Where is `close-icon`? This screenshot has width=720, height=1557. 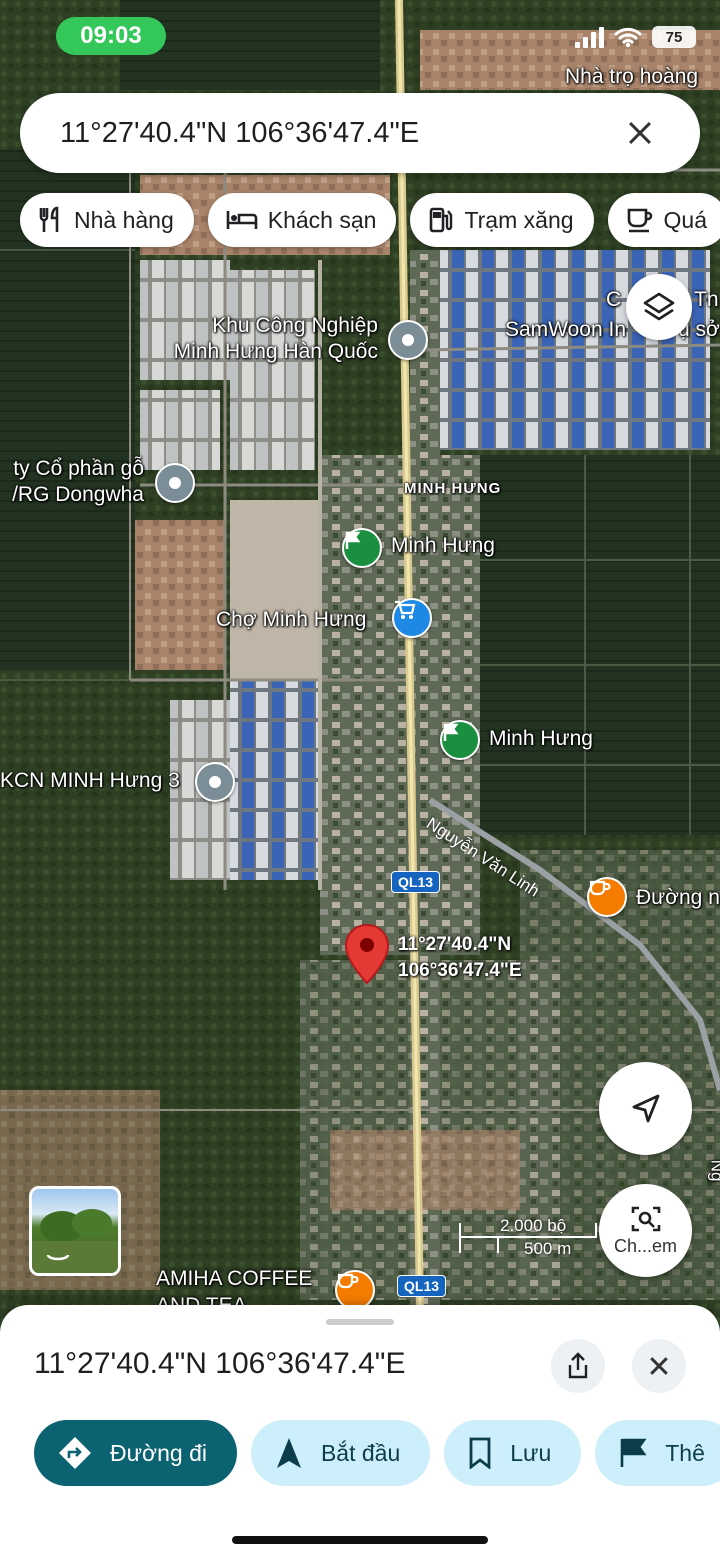 close-icon is located at coordinates (659, 1366).